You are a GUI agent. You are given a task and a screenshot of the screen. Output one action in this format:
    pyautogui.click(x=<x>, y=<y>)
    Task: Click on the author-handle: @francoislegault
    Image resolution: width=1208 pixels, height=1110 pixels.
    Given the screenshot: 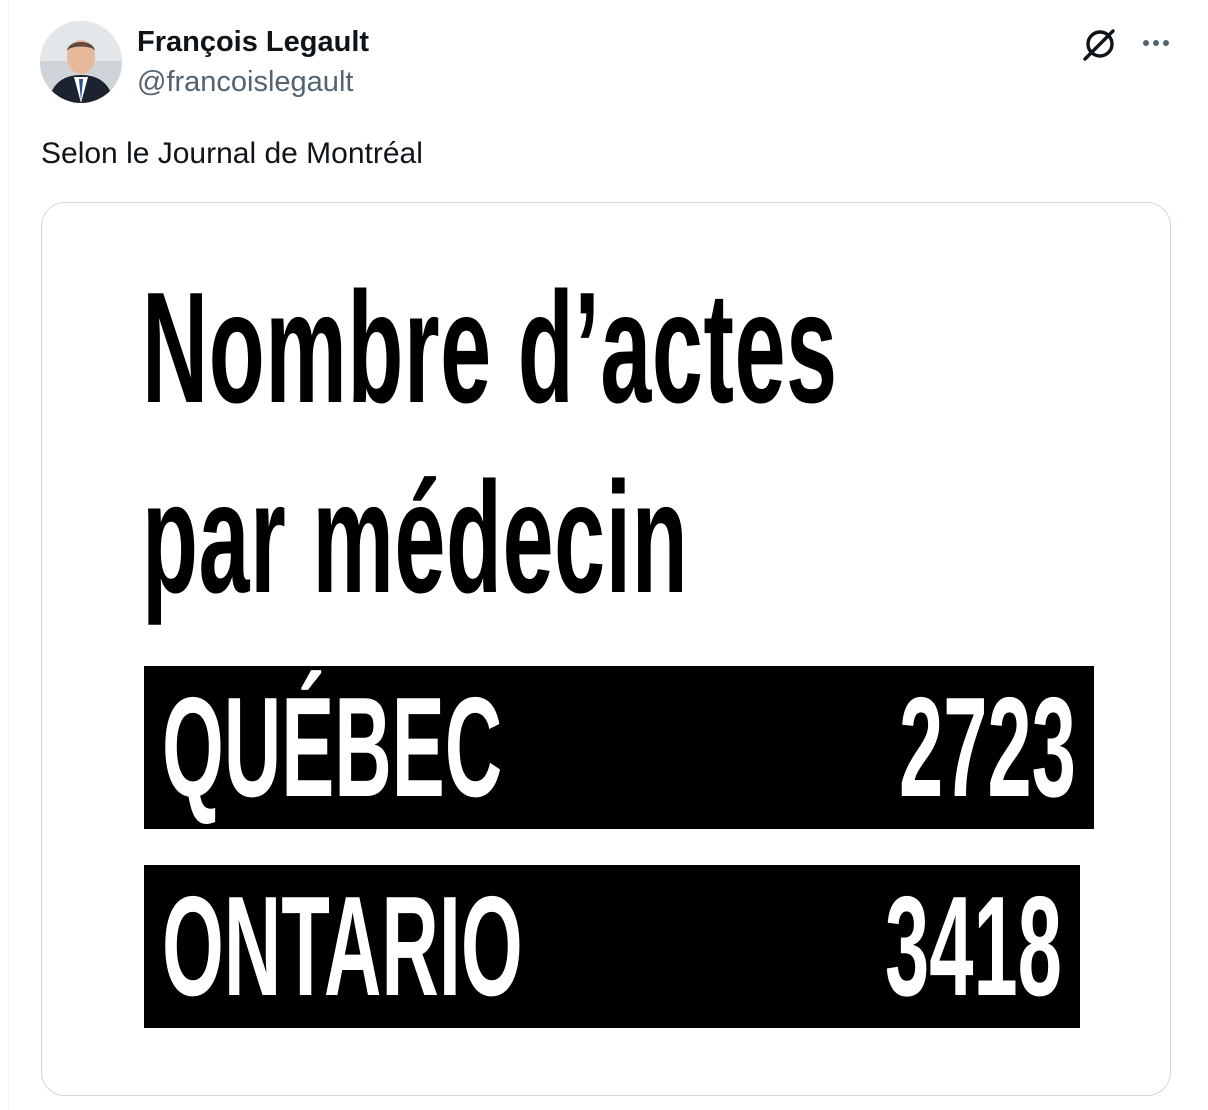 What is the action you would take?
    pyautogui.click(x=245, y=82)
    